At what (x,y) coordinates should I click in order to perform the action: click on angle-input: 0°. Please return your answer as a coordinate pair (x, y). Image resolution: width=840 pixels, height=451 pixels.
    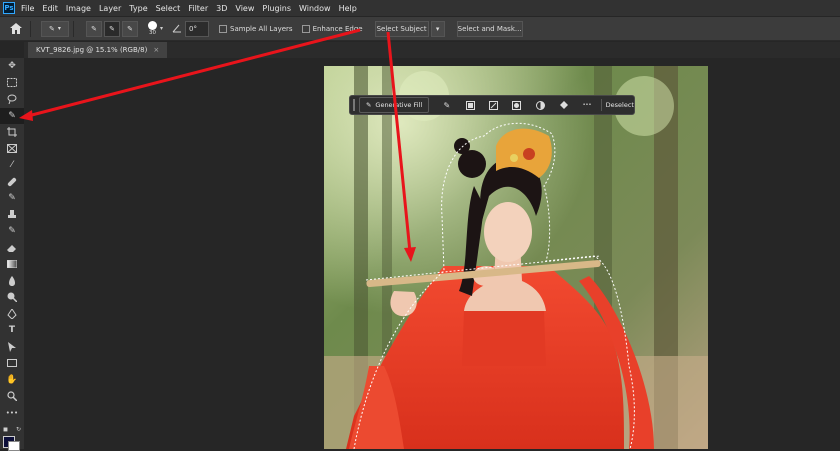
    Looking at the image, I should click on (197, 28).